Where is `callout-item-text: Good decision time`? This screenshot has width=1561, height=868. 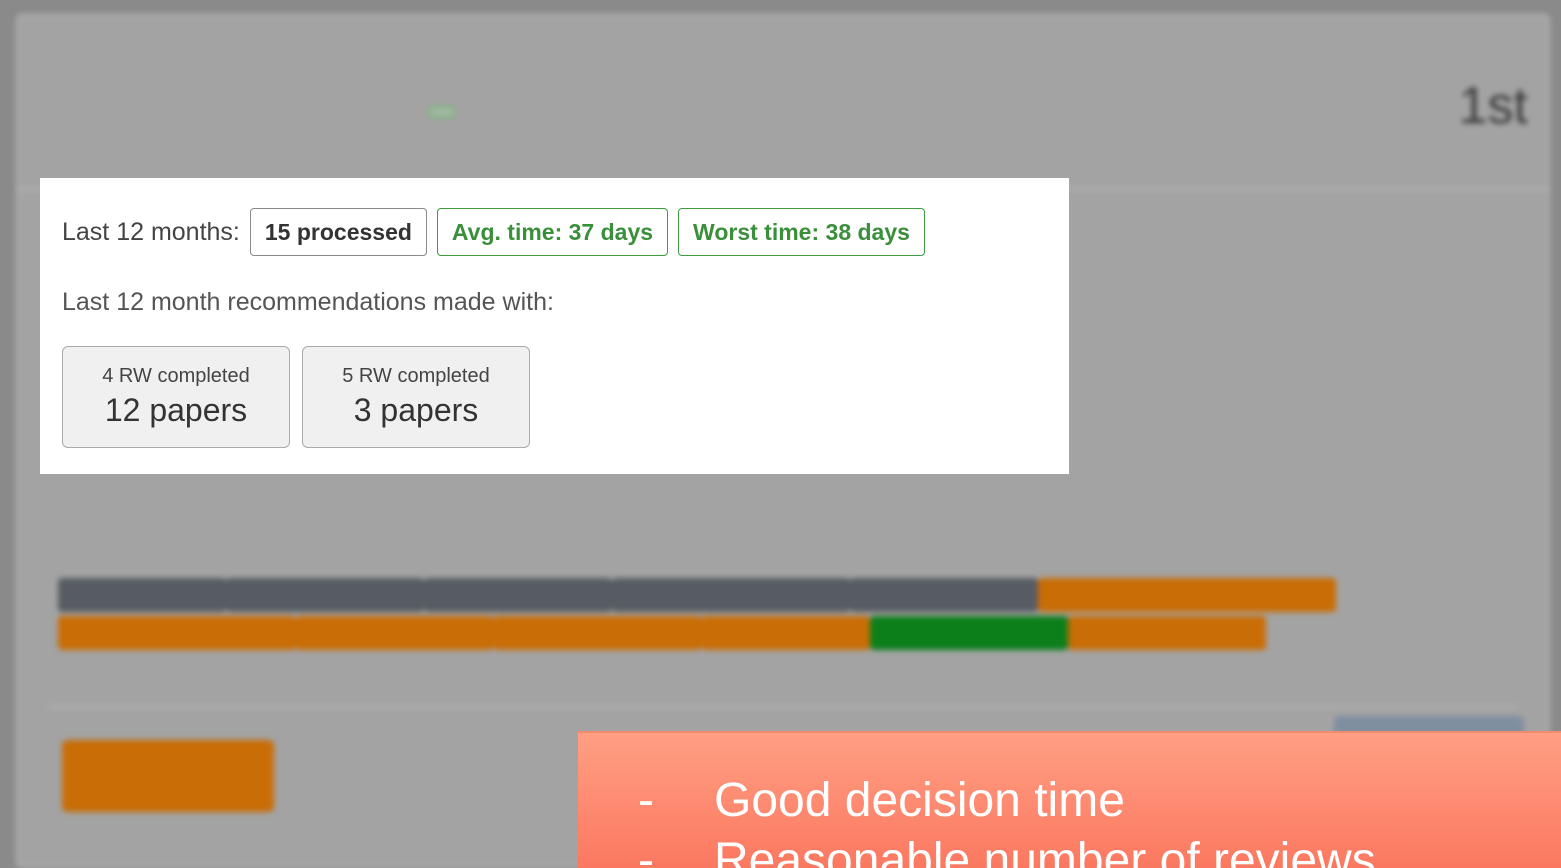
callout-item-text: Good decision time is located at coordinates (919, 800).